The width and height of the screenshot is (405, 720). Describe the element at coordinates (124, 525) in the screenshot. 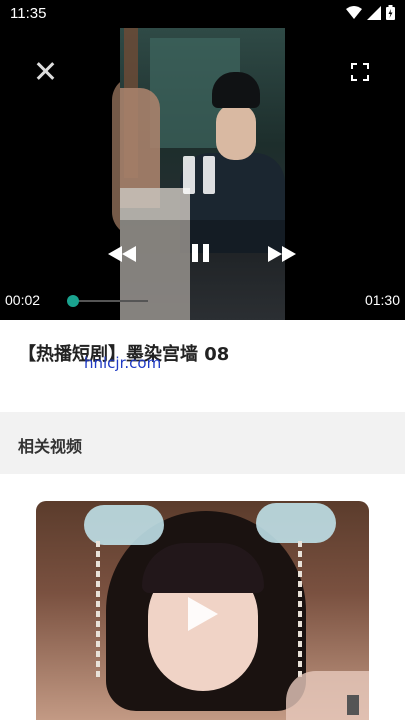

I see `thumb-headdress-left` at that location.